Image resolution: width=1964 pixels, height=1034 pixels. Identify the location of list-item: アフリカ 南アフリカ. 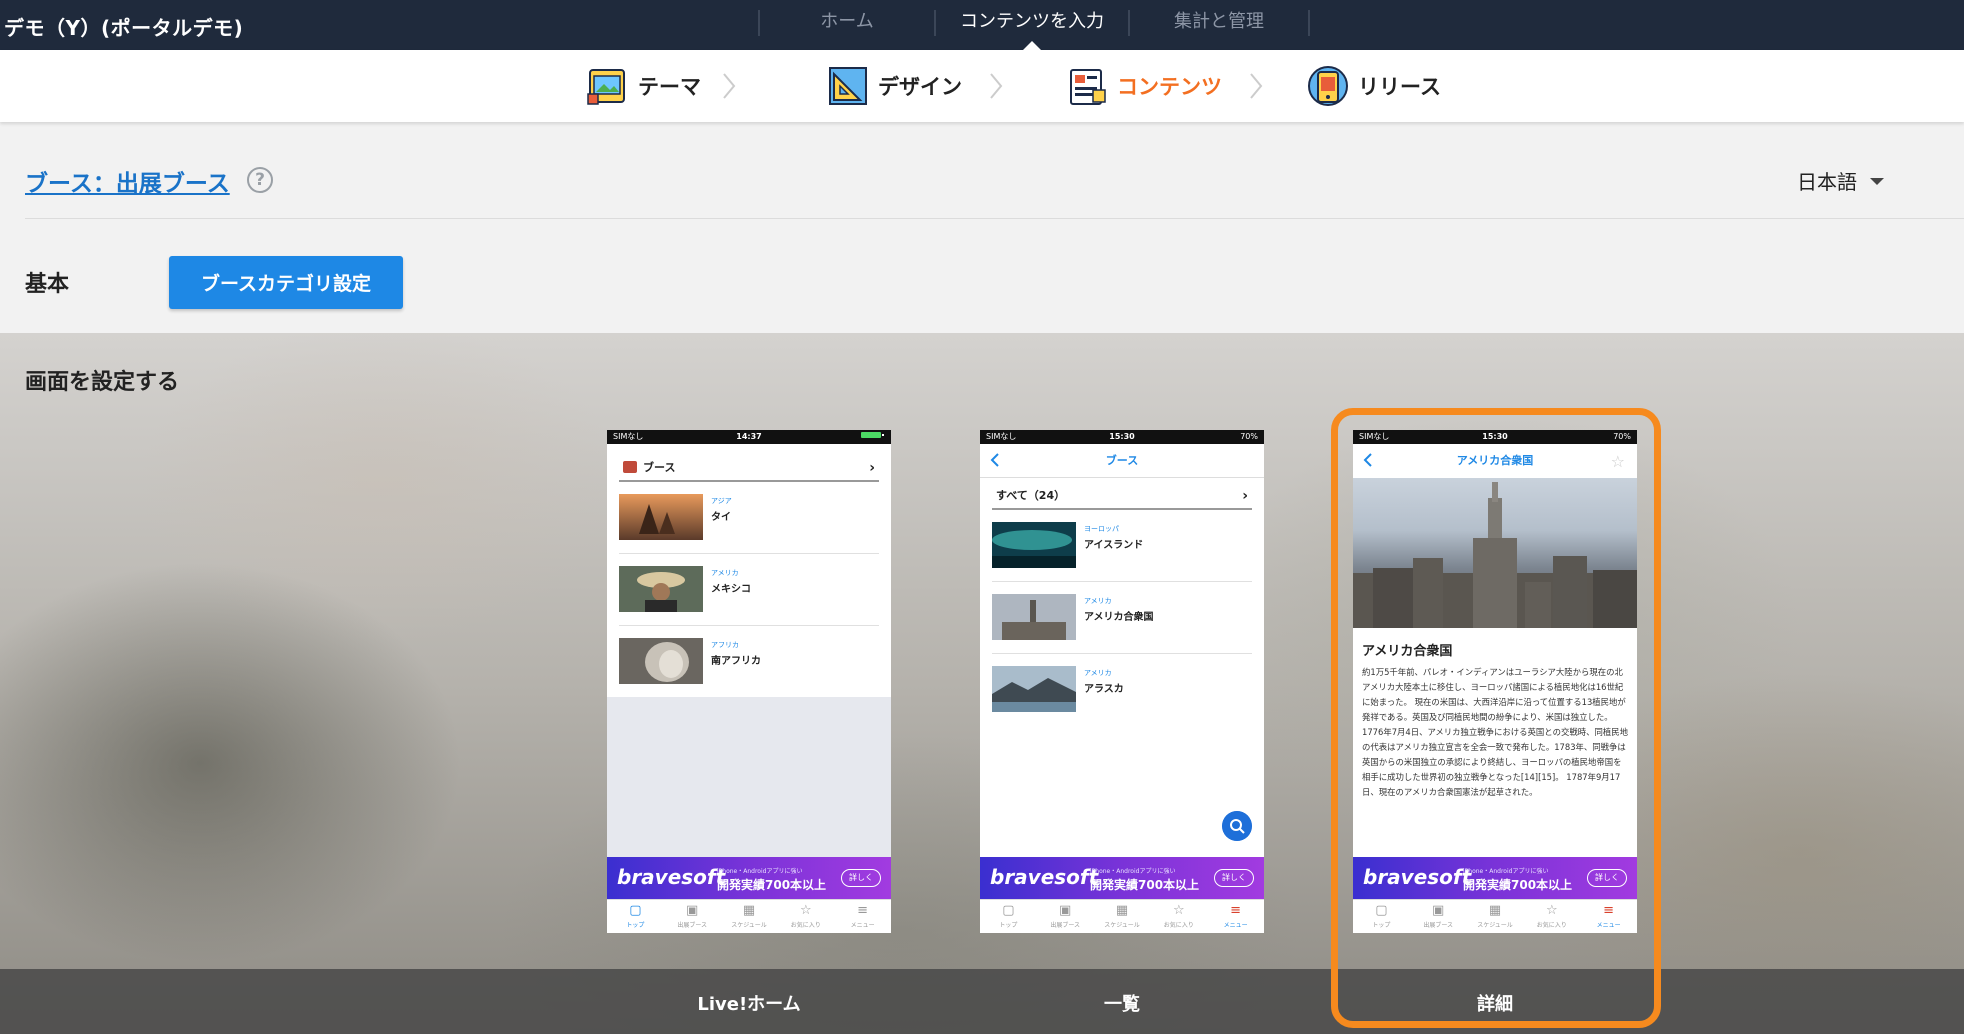
(749, 662).